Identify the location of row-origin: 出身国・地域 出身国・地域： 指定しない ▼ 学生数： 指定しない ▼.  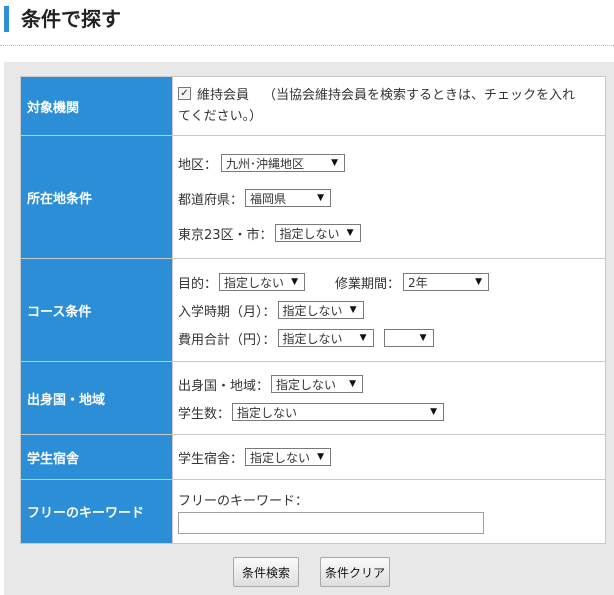
(313, 398).